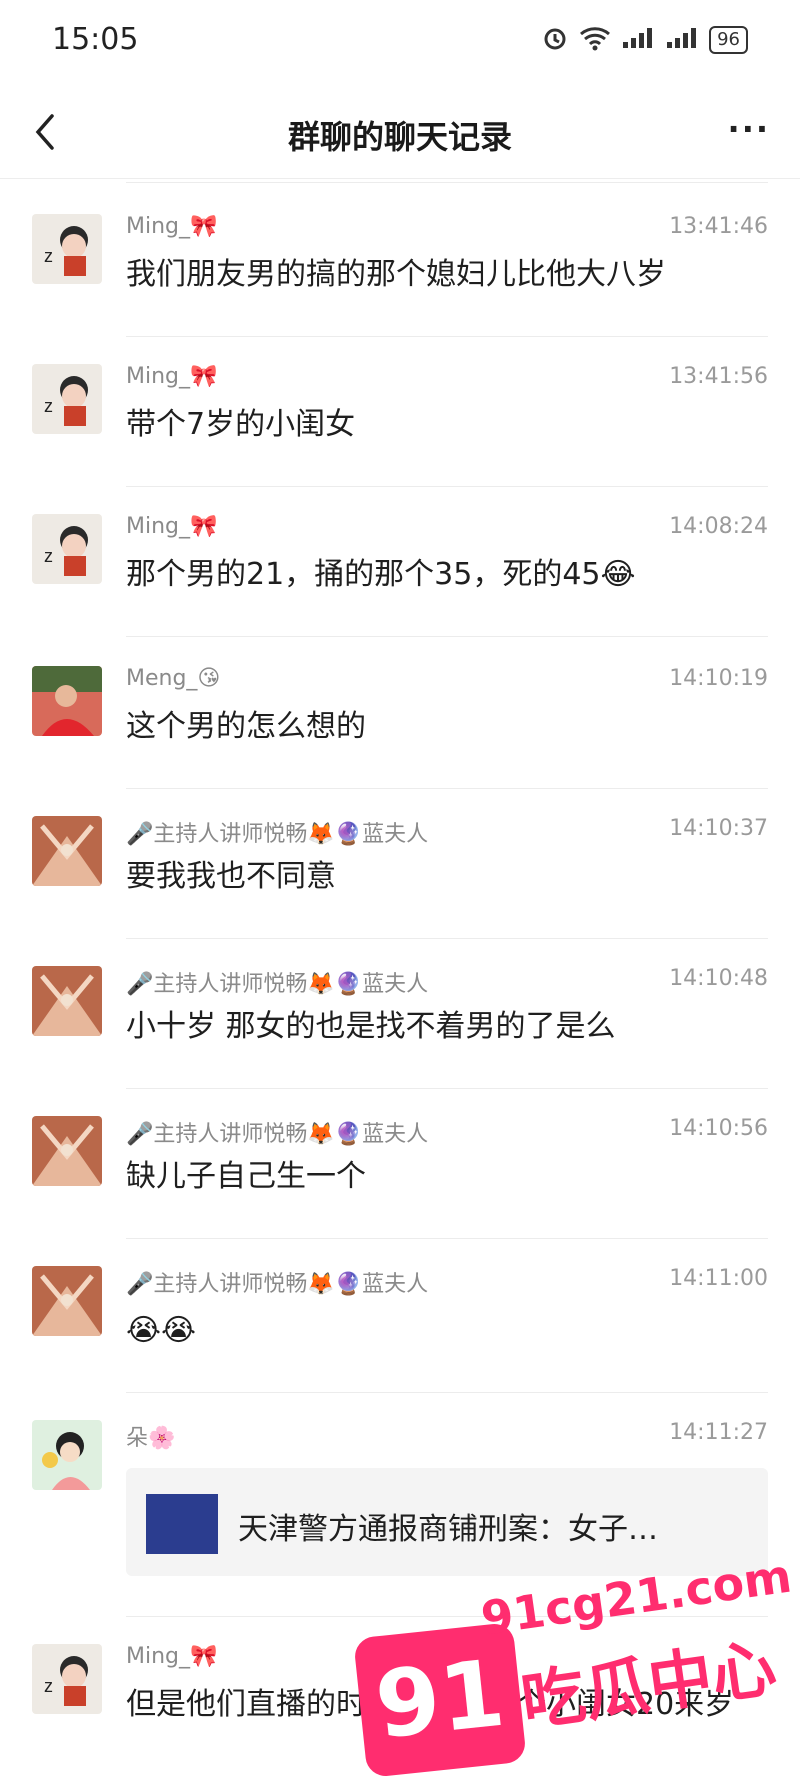 This screenshot has height=1780, width=800. I want to click on status-time: 15:05, so click(95, 39).